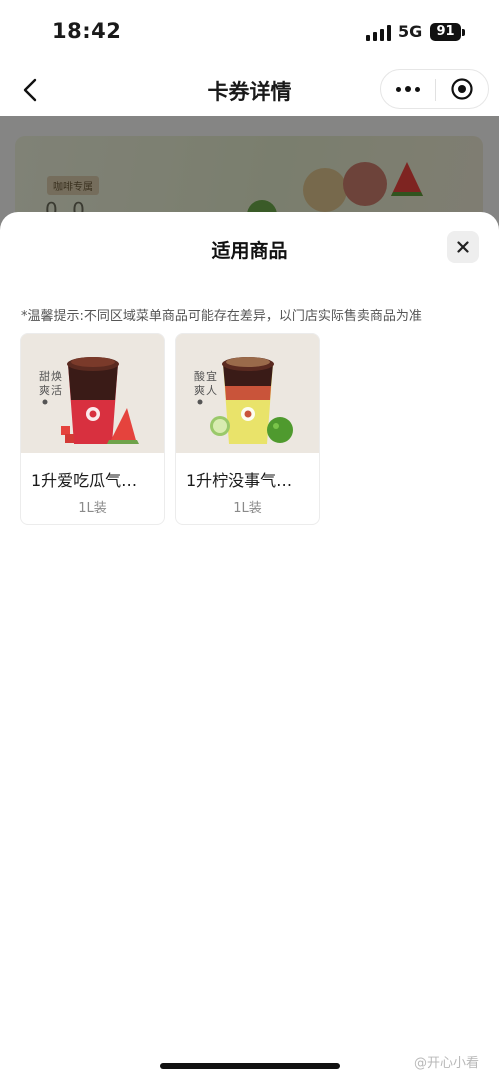  I want to click on nav-bar: 卡券详情, so click(249, 90).